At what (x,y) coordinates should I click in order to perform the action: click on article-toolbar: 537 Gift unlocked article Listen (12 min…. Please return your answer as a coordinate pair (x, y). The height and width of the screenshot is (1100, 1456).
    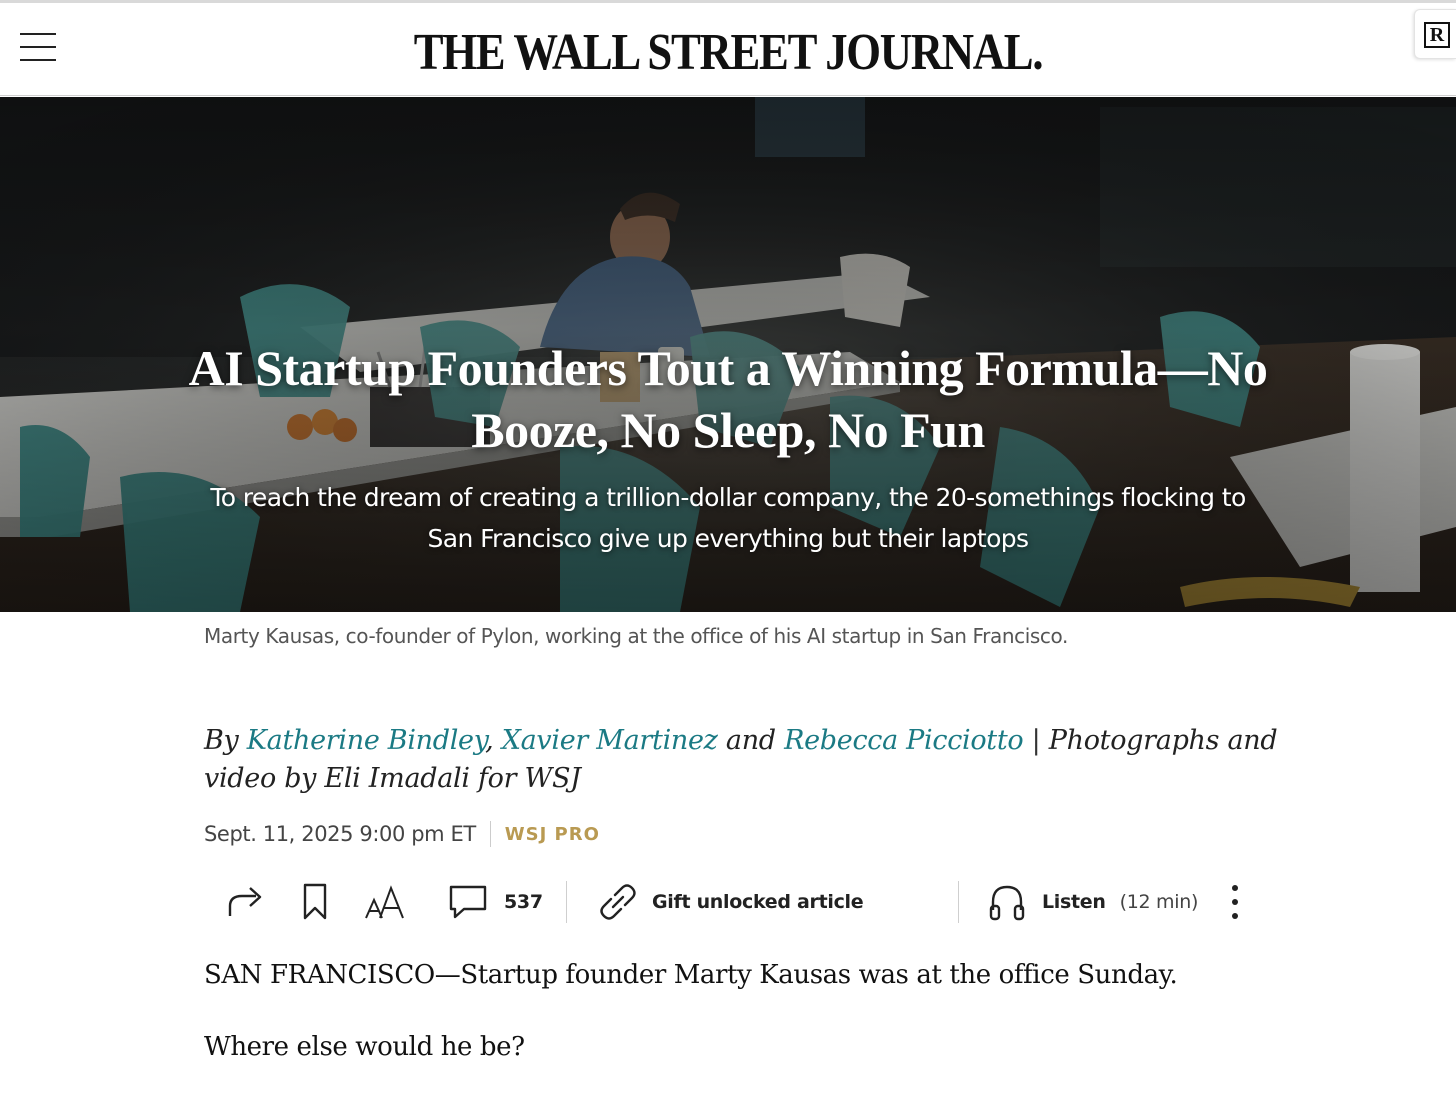
    Looking at the image, I should click on (734, 902).